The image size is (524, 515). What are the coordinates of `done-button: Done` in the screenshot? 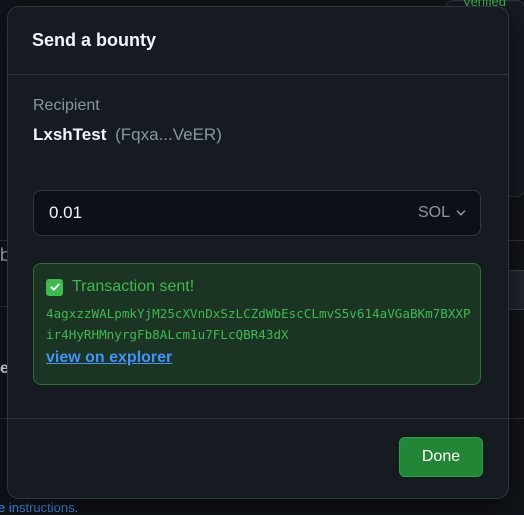 It's located at (441, 457).